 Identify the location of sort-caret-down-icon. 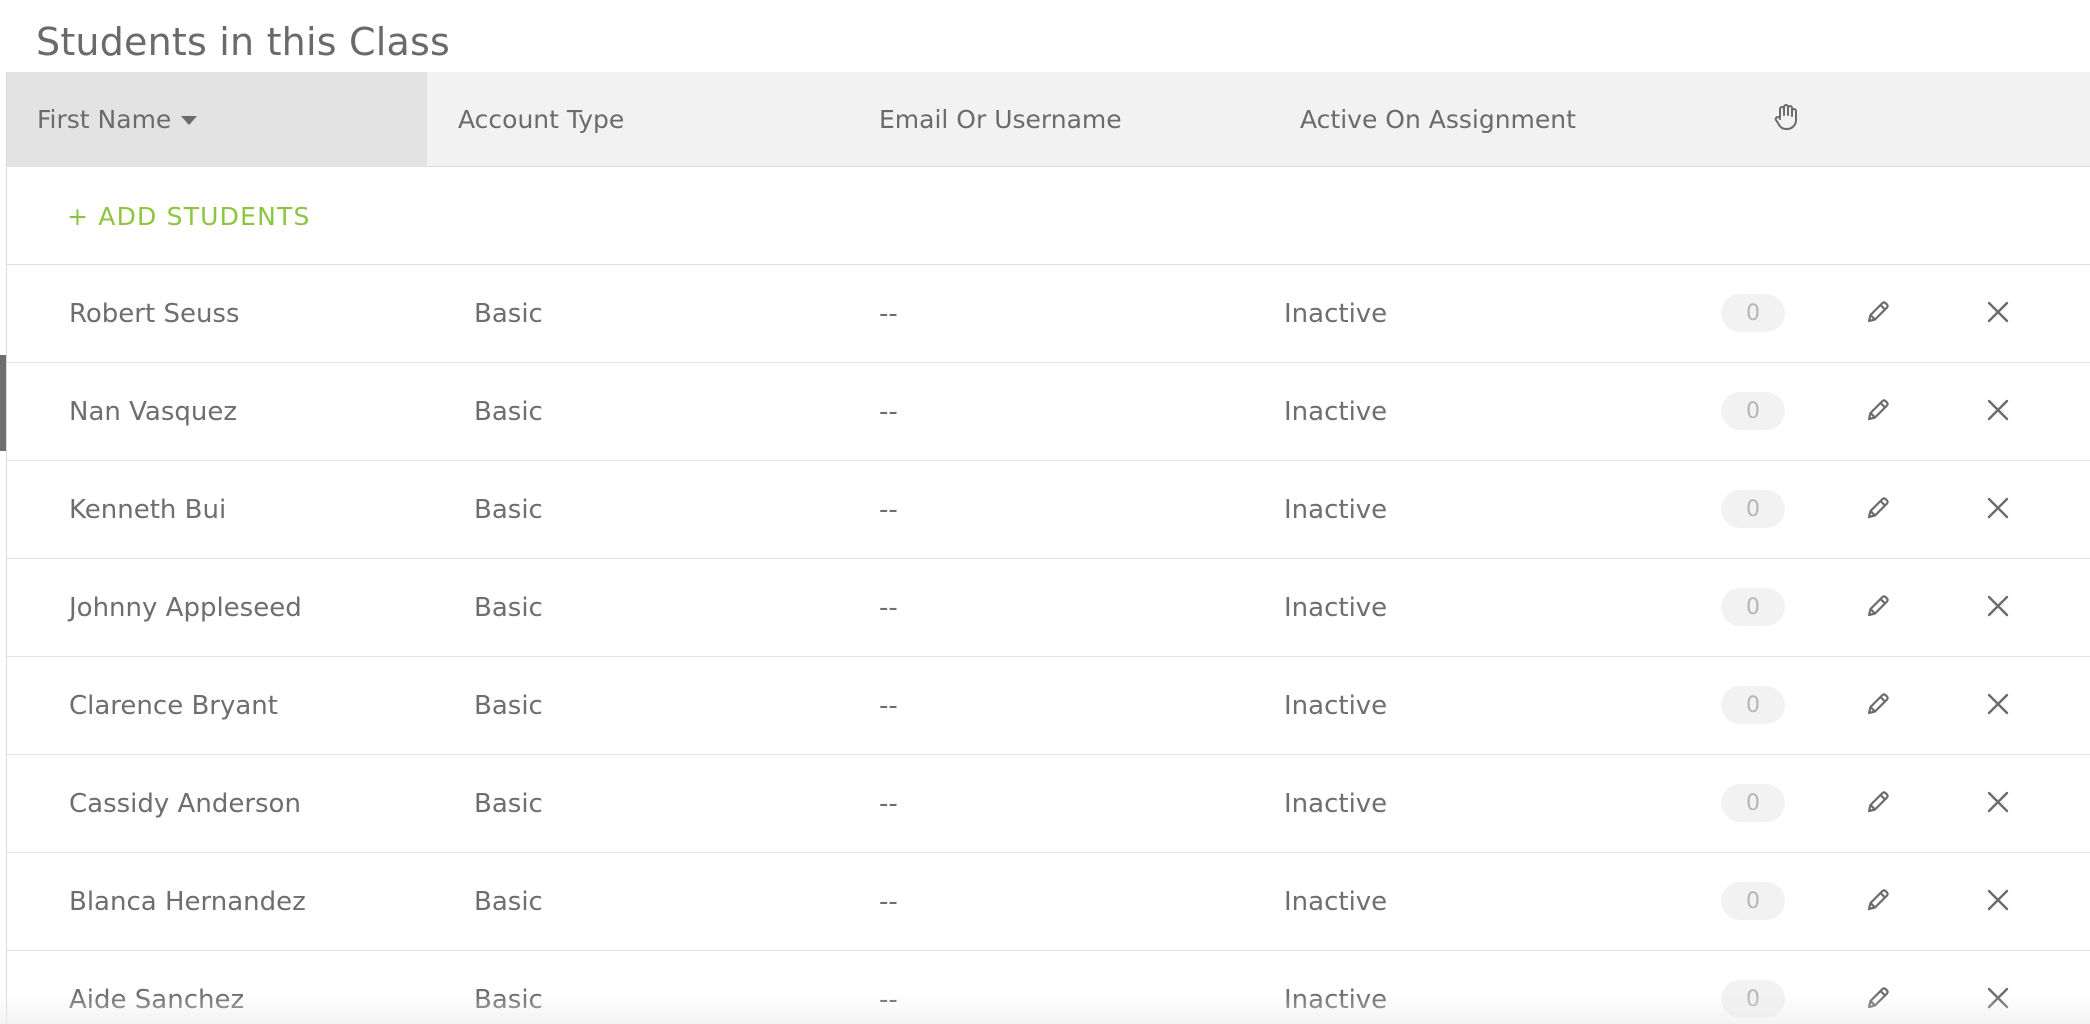
(189, 120).